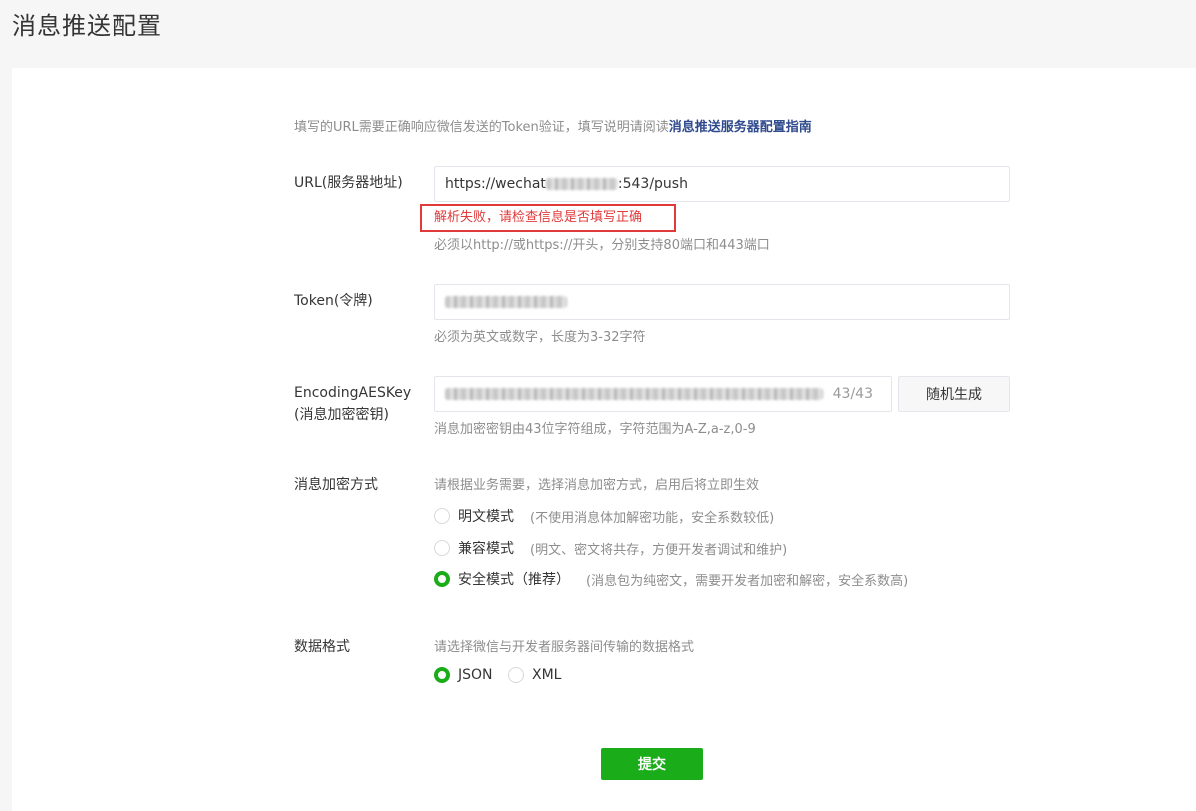 The height and width of the screenshot is (811, 1196). I want to click on submit-button: 提交, so click(652, 764).